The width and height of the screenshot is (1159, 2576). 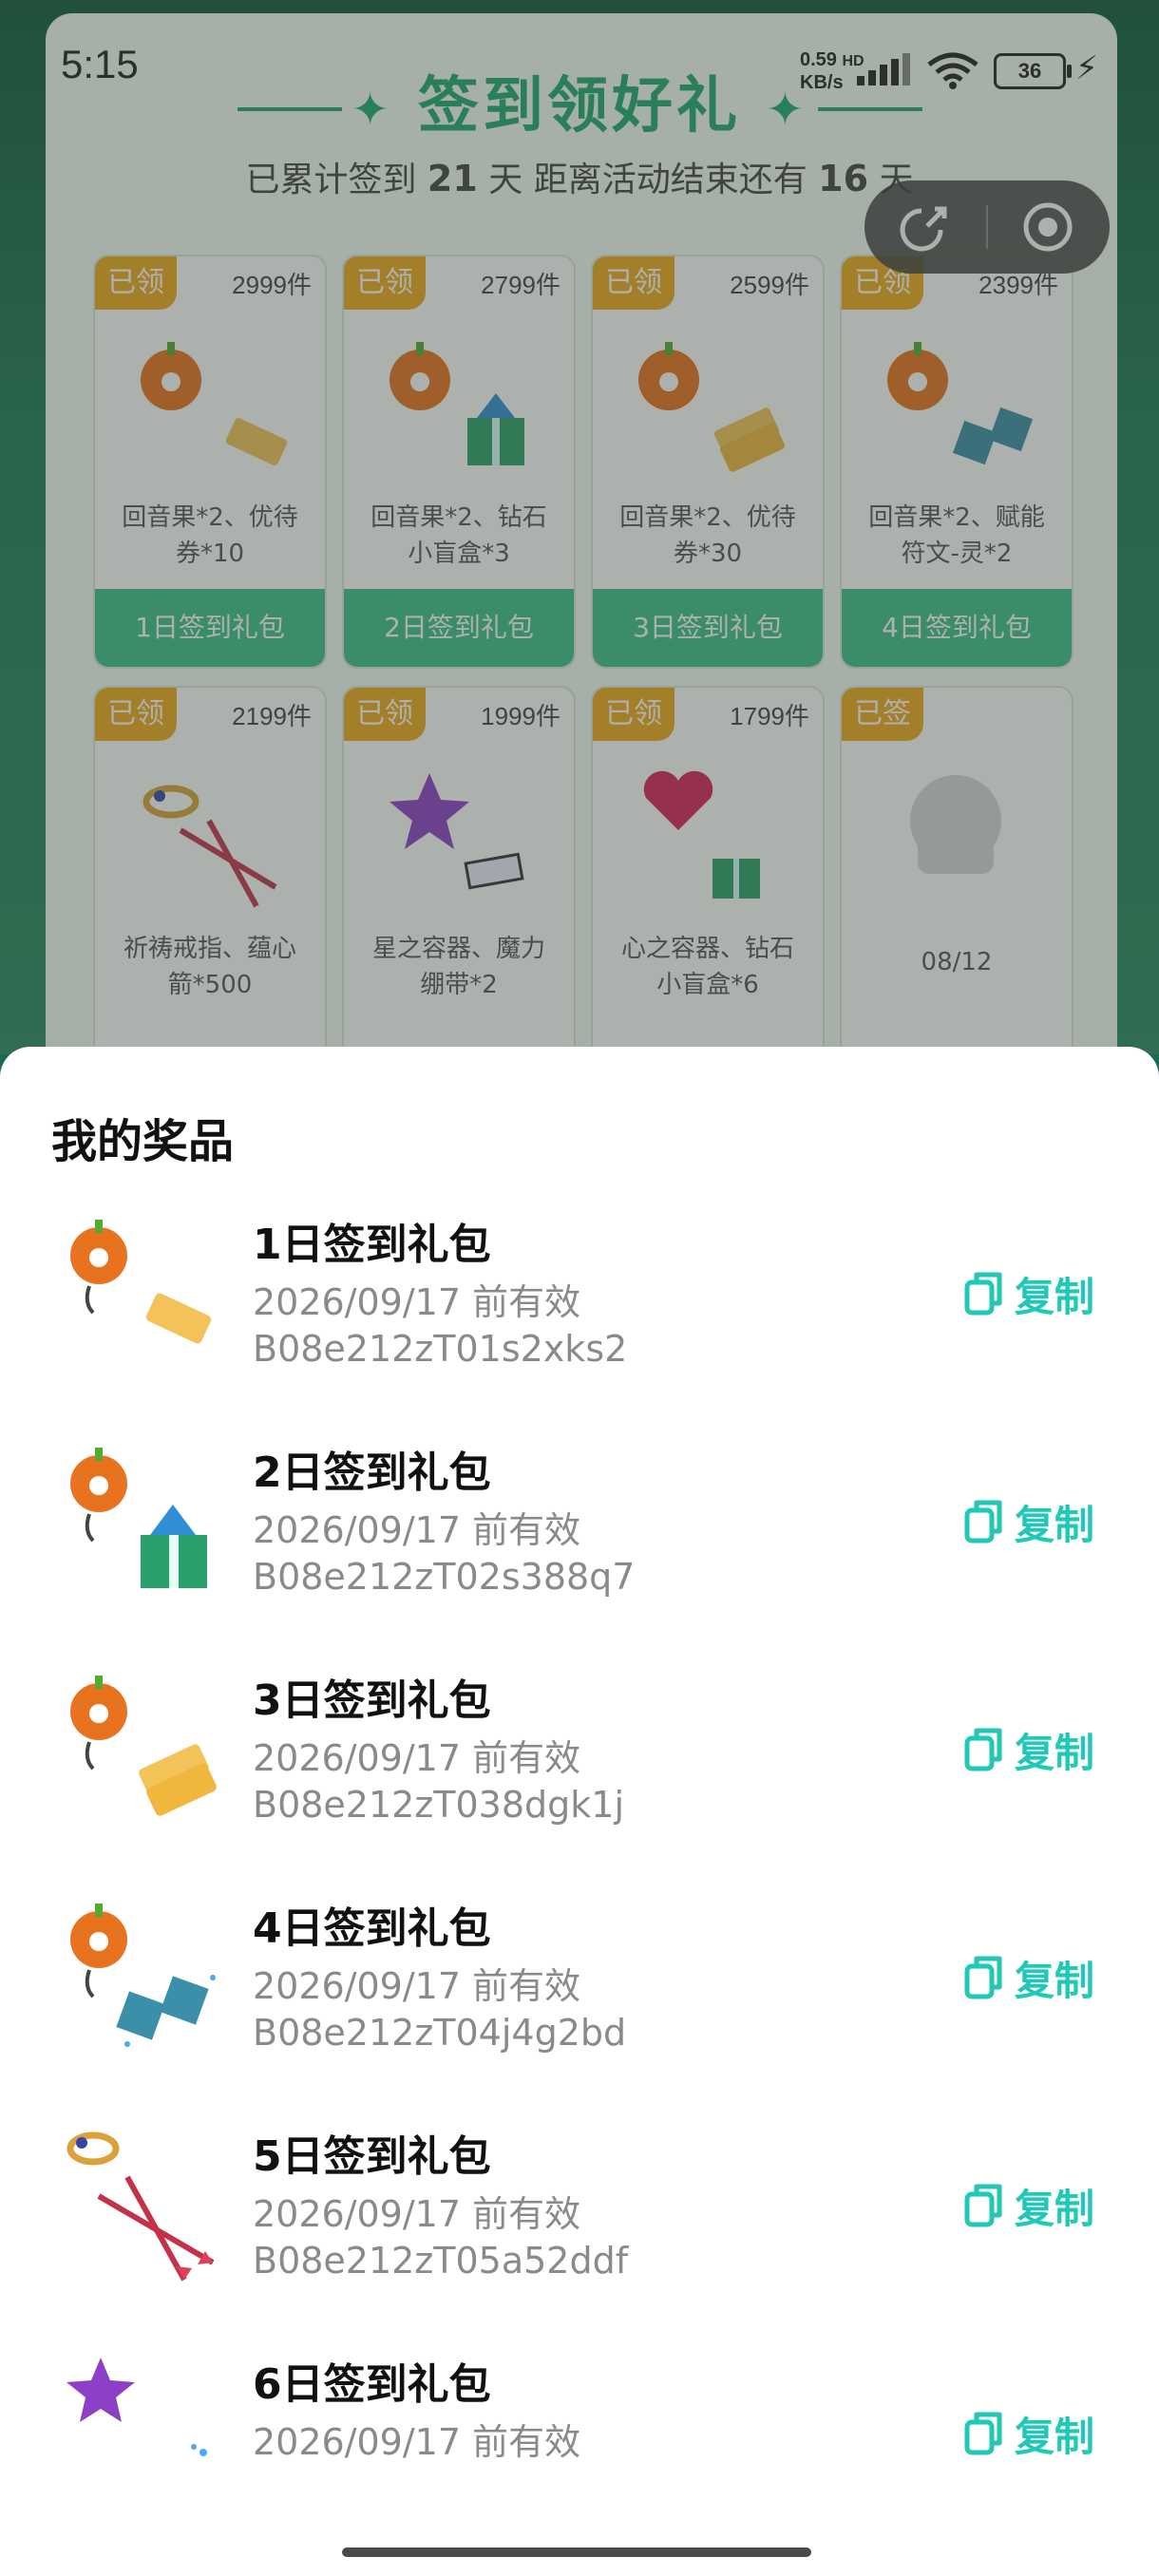 What do you see at coordinates (372, 1928) in the screenshot?
I see `prize-name: 4日签到礼包` at bounding box center [372, 1928].